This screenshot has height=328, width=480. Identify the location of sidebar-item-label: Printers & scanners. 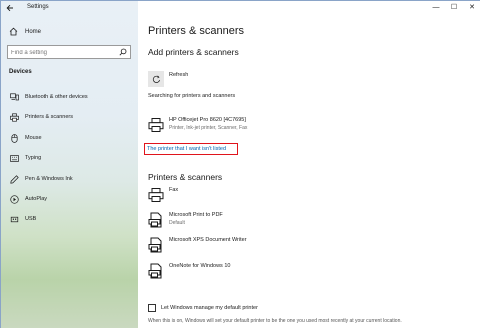
(49, 117).